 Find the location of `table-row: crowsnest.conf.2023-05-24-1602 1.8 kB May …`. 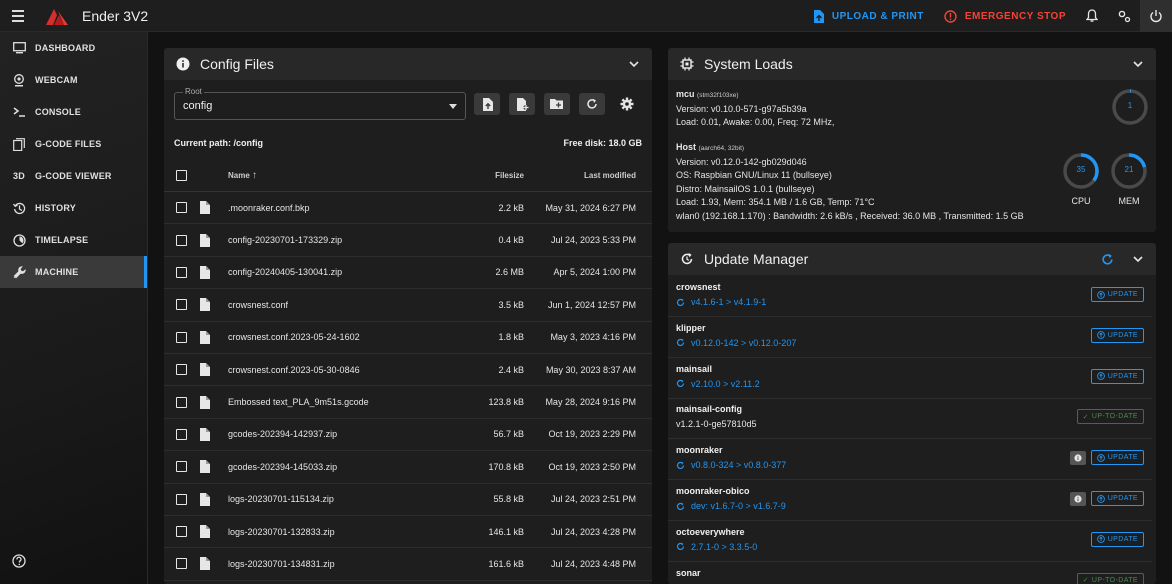

table-row: crowsnest.conf.2023-05-24-1602 1.8 kB May … is located at coordinates (408, 338).